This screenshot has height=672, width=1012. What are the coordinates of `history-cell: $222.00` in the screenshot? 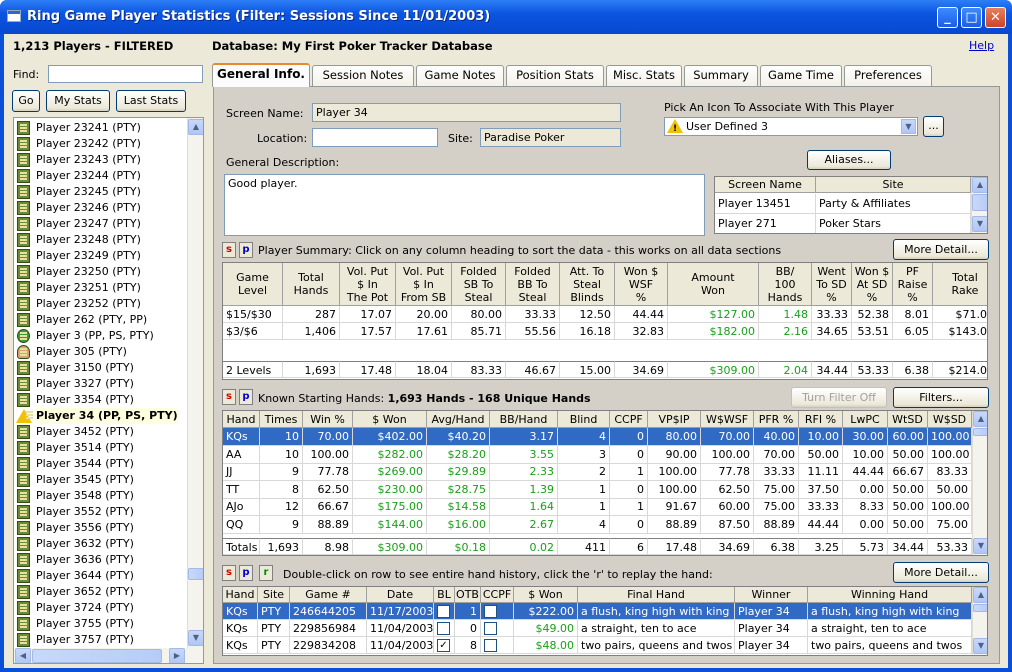 It's located at (546, 611).